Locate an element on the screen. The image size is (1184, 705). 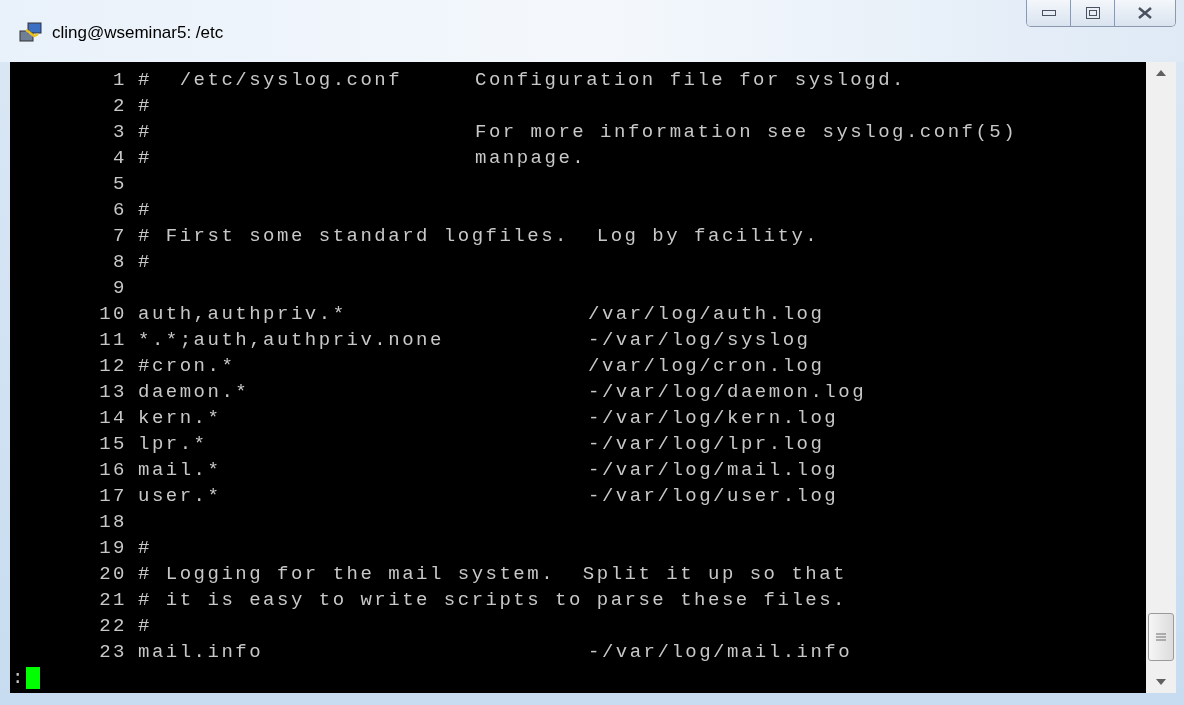
close-icon is located at coordinates (1145, 13).